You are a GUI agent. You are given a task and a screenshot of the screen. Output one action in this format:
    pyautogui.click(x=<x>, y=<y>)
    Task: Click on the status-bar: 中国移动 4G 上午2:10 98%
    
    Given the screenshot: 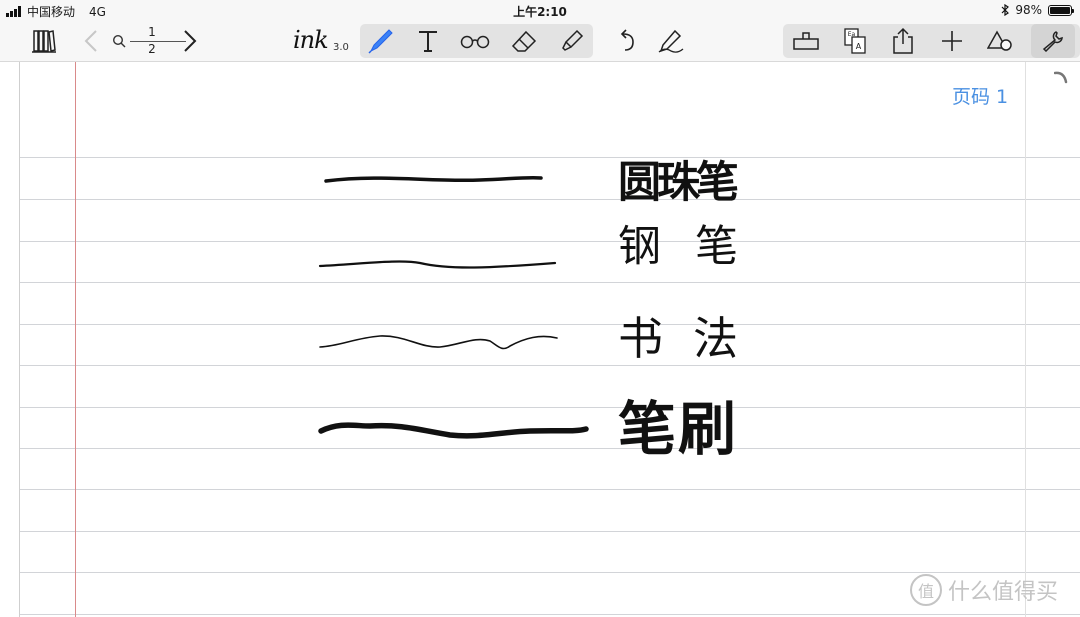 What is the action you would take?
    pyautogui.click(x=540, y=10)
    